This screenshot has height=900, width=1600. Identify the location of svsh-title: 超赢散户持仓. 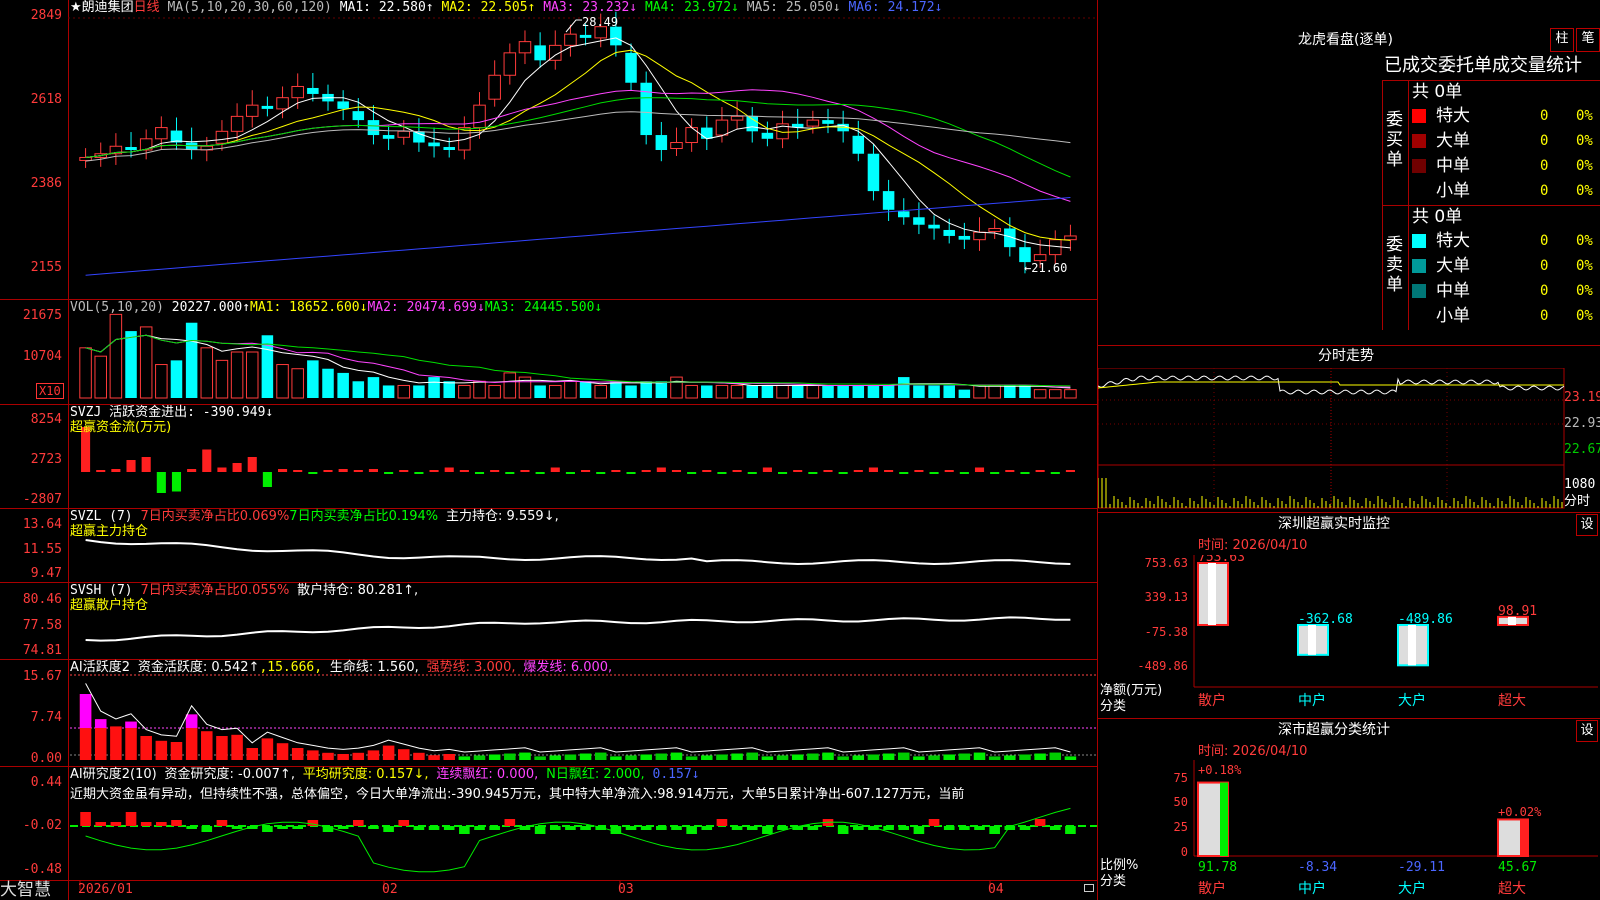
(109, 605).